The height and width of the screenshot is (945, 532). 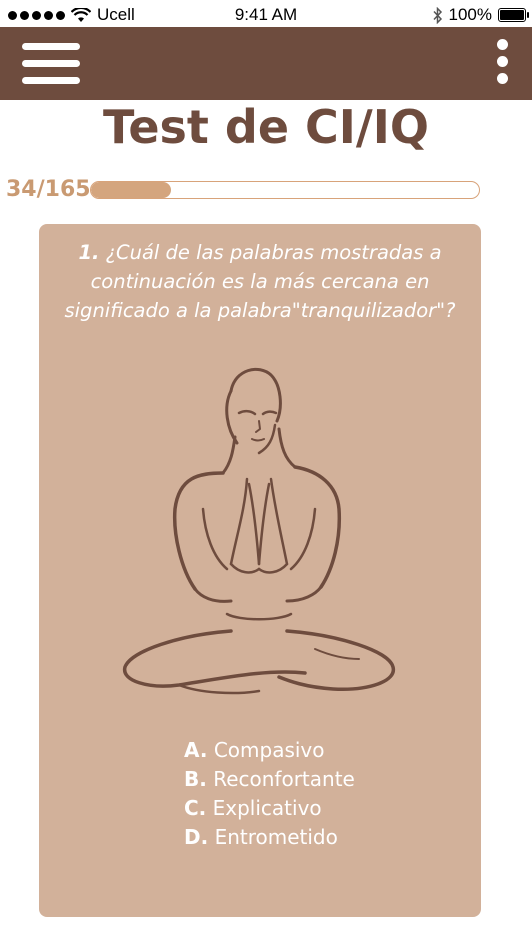 I want to click on question-number: 1., so click(x=89, y=252).